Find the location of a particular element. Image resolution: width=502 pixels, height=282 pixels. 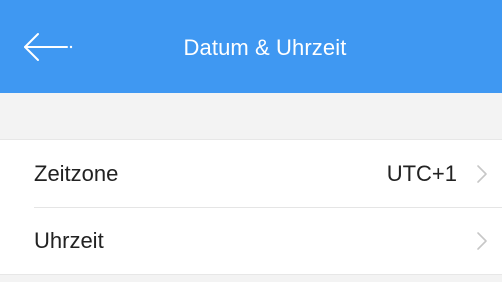

timezone-label: Zeitzone is located at coordinates (76, 173).